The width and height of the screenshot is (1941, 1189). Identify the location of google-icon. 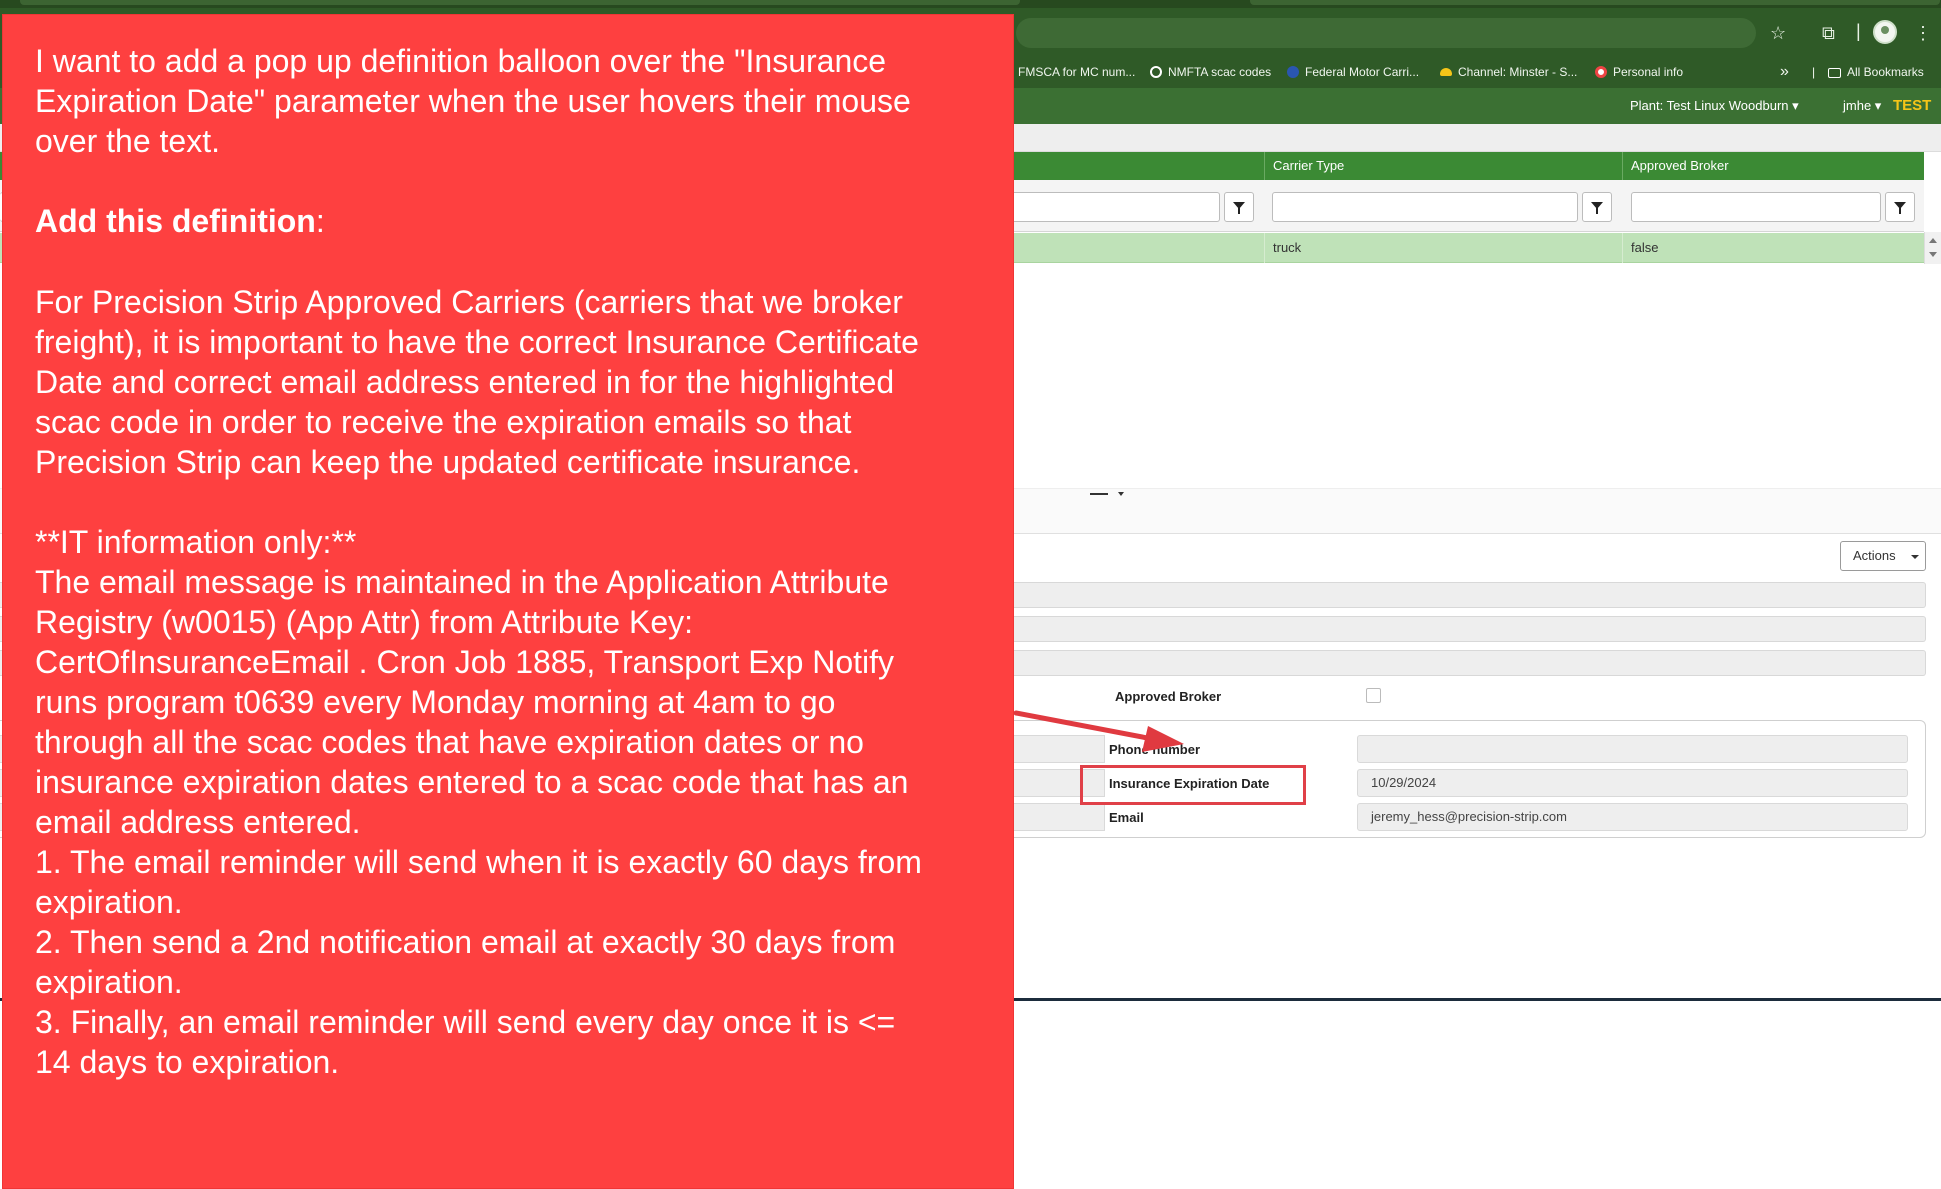
(1601, 72).